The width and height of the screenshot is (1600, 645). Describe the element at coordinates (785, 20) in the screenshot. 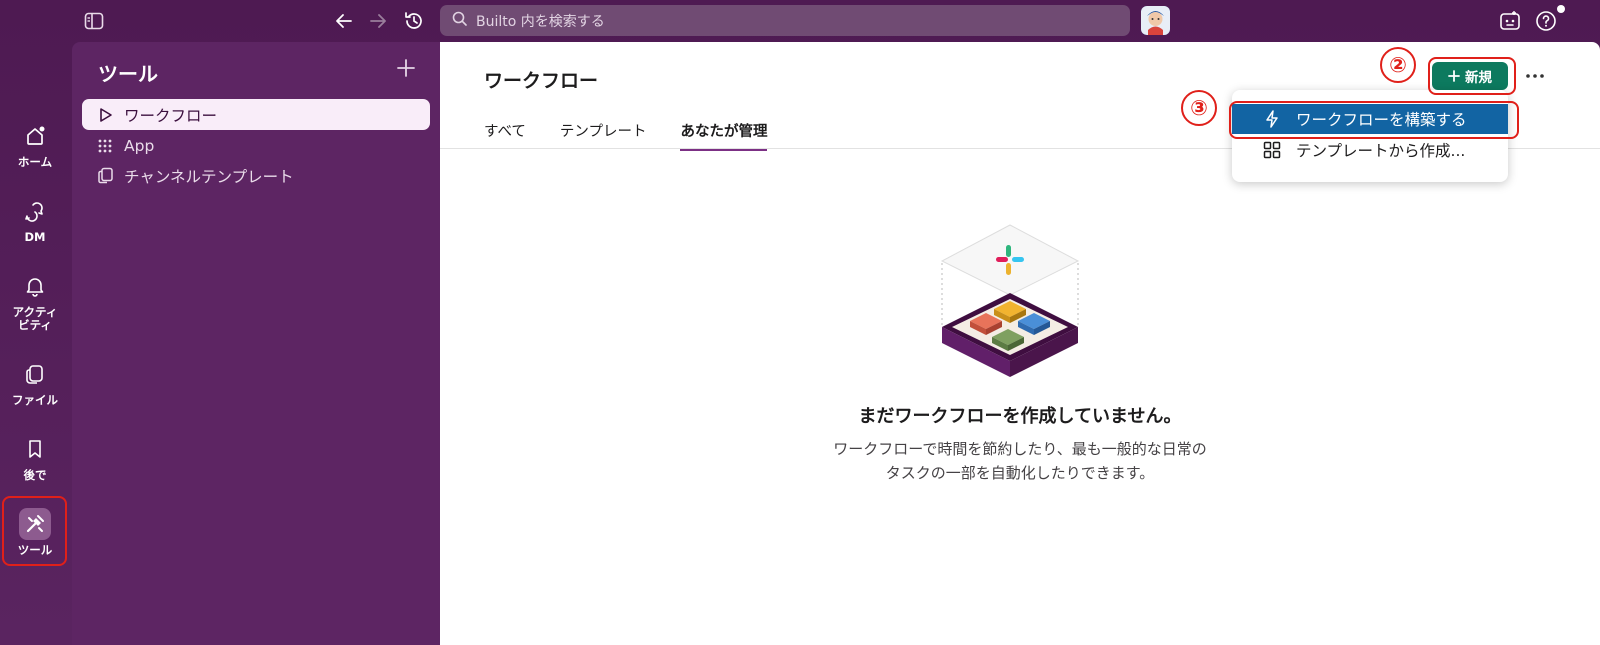

I see `search-input: Builto 内を検索する` at that location.